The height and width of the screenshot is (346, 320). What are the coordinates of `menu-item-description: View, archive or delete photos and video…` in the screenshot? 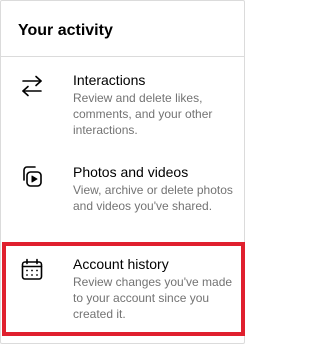 It's located at (153, 198).